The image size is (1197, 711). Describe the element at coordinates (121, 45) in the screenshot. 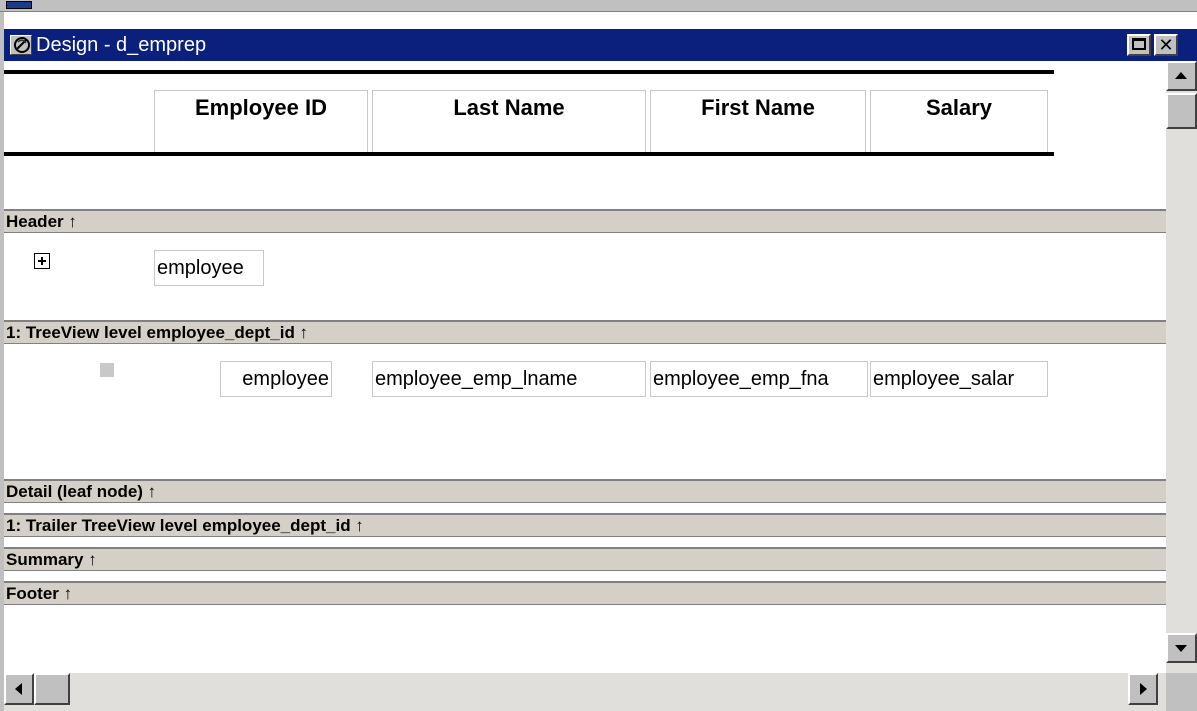

I see `window-title: Design - d_emprep` at that location.